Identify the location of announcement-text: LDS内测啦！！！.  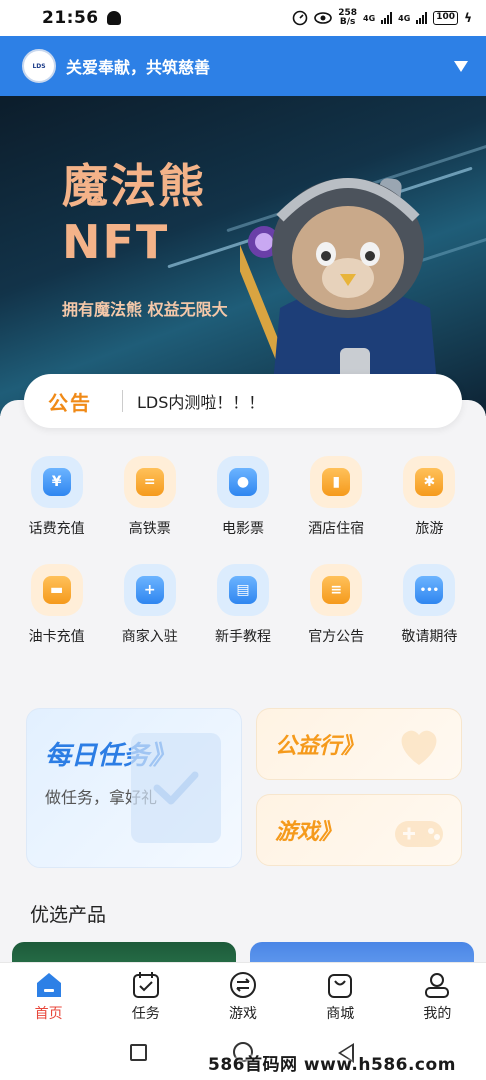
(201, 402).